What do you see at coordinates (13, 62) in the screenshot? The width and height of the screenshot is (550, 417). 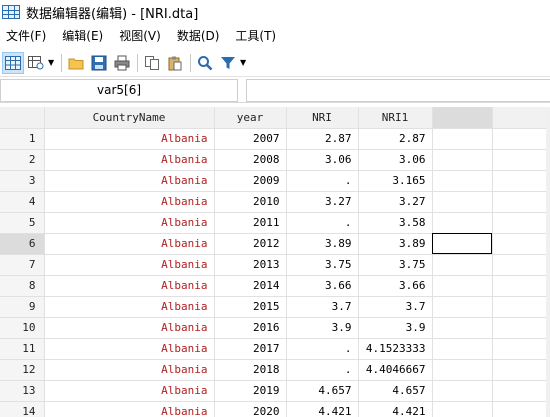 I see `edit-mode-button` at bounding box center [13, 62].